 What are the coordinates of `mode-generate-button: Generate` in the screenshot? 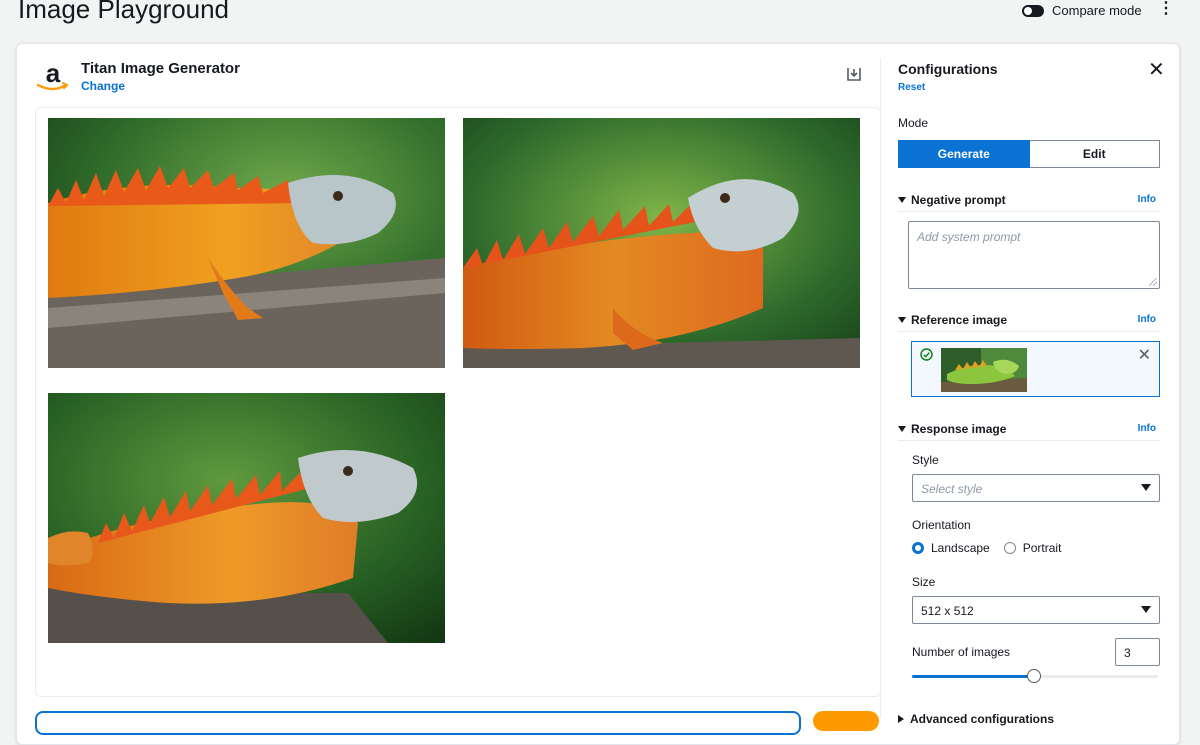 It's located at (964, 154).